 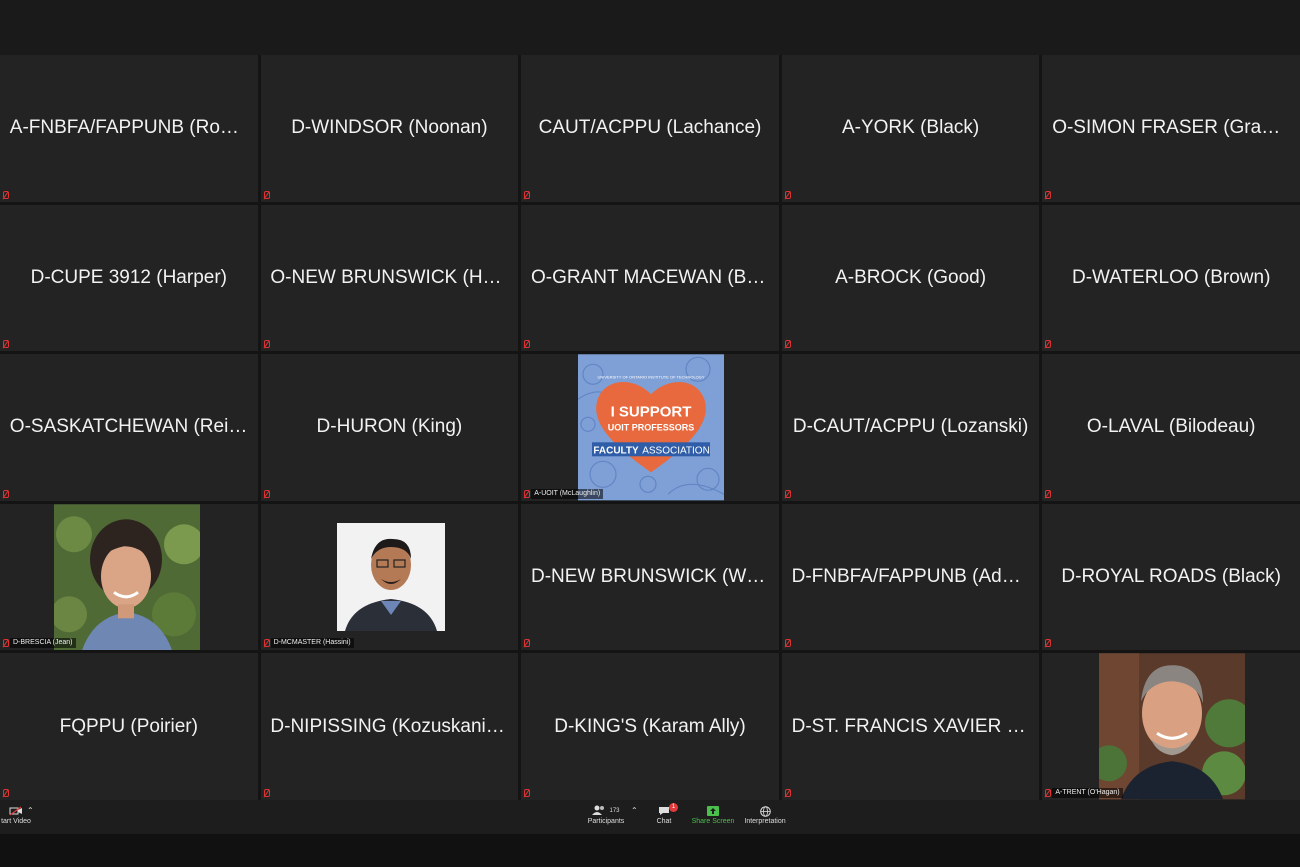 I want to click on participant-name: O-LAVAL (Bilodeau), so click(x=1171, y=427).